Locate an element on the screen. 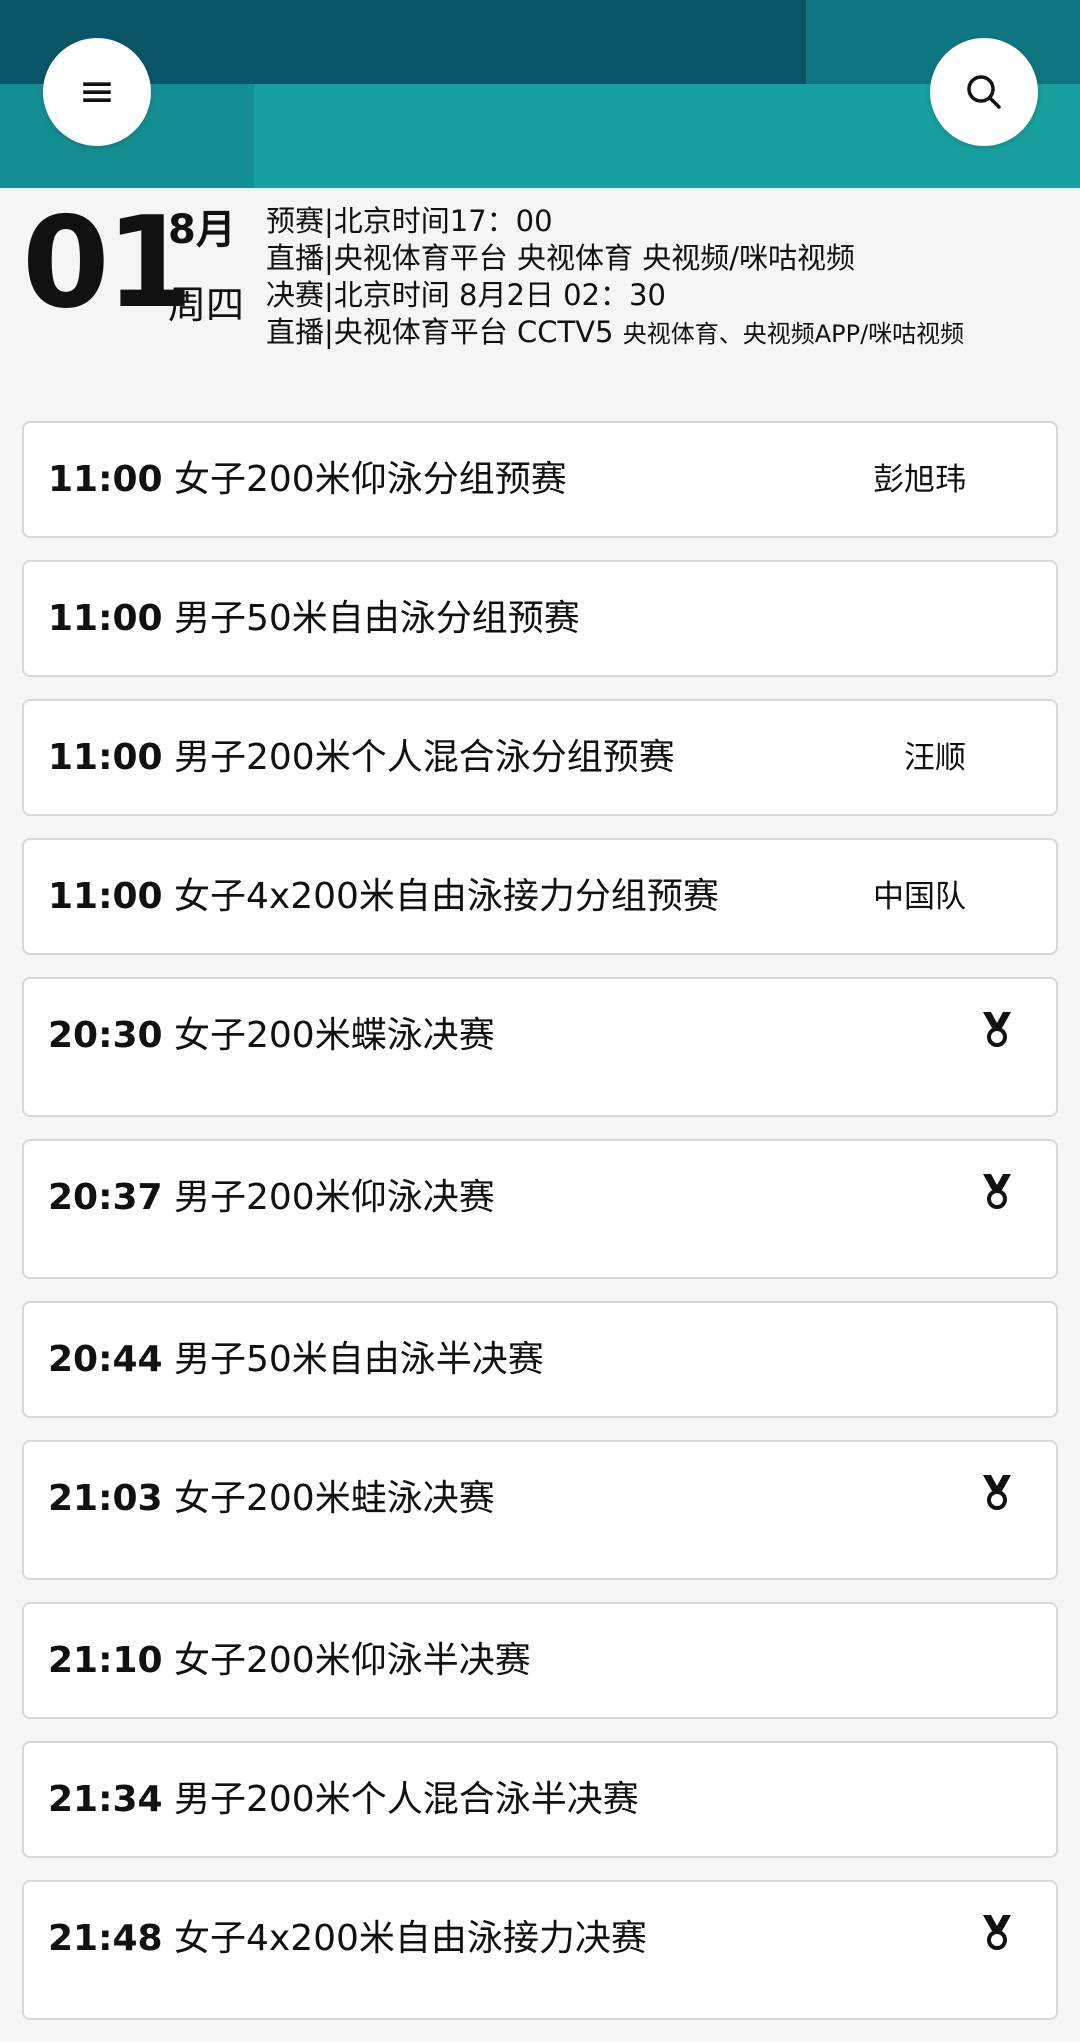  event-row: 11:00 女子4x200米自由泳接力分组预赛 中国队 is located at coordinates (540, 896).